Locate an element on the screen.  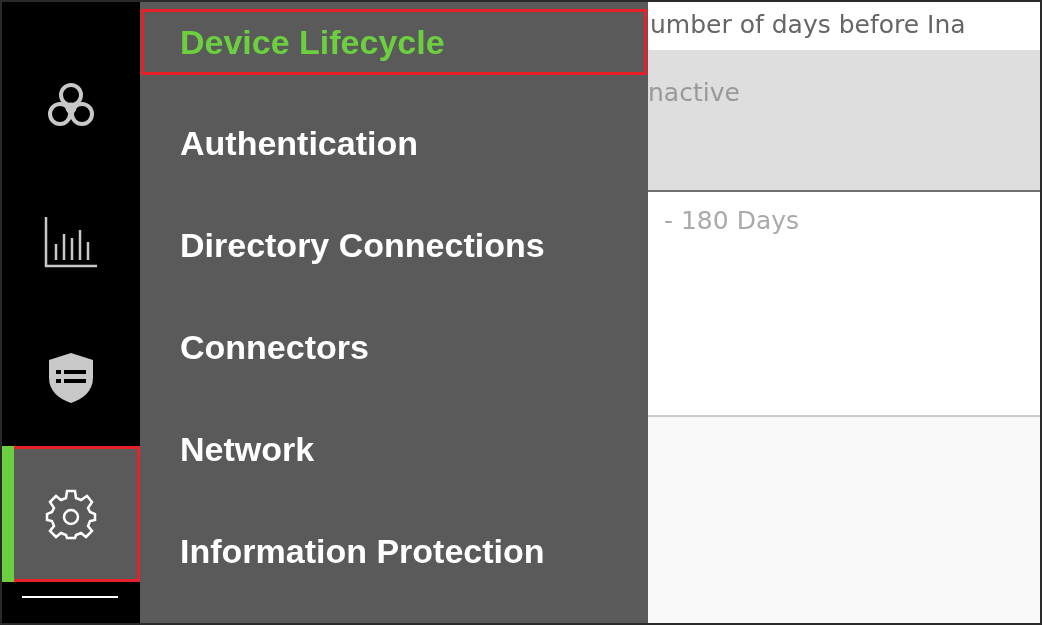
table-cell: - 180 Days is located at coordinates (732, 220).